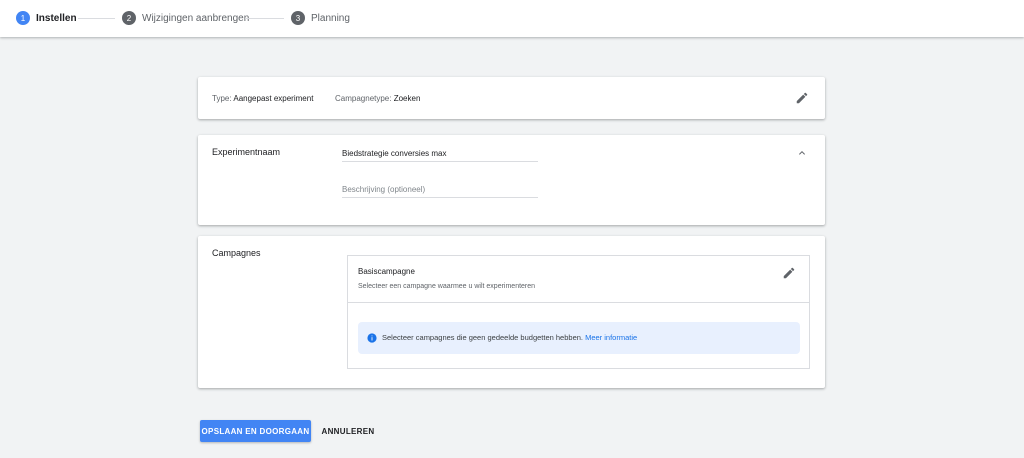 This screenshot has height=458, width=1024. What do you see at coordinates (246, 152) in the screenshot?
I see `experiment-name-title: Experimentnaam` at bounding box center [246, 152].